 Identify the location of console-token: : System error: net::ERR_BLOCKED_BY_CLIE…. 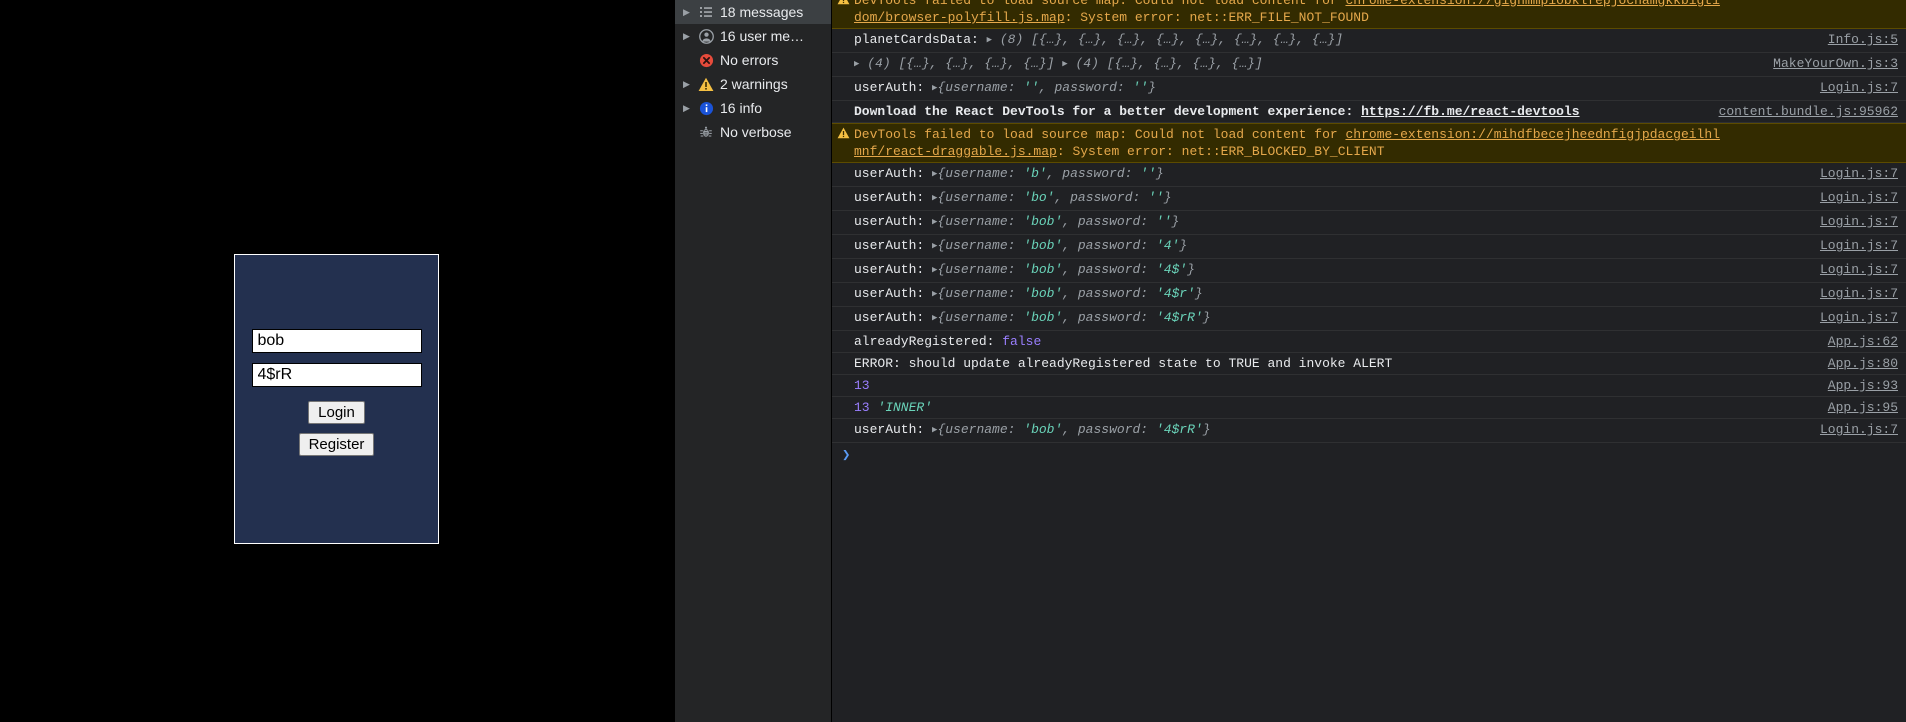
(1220, 151).